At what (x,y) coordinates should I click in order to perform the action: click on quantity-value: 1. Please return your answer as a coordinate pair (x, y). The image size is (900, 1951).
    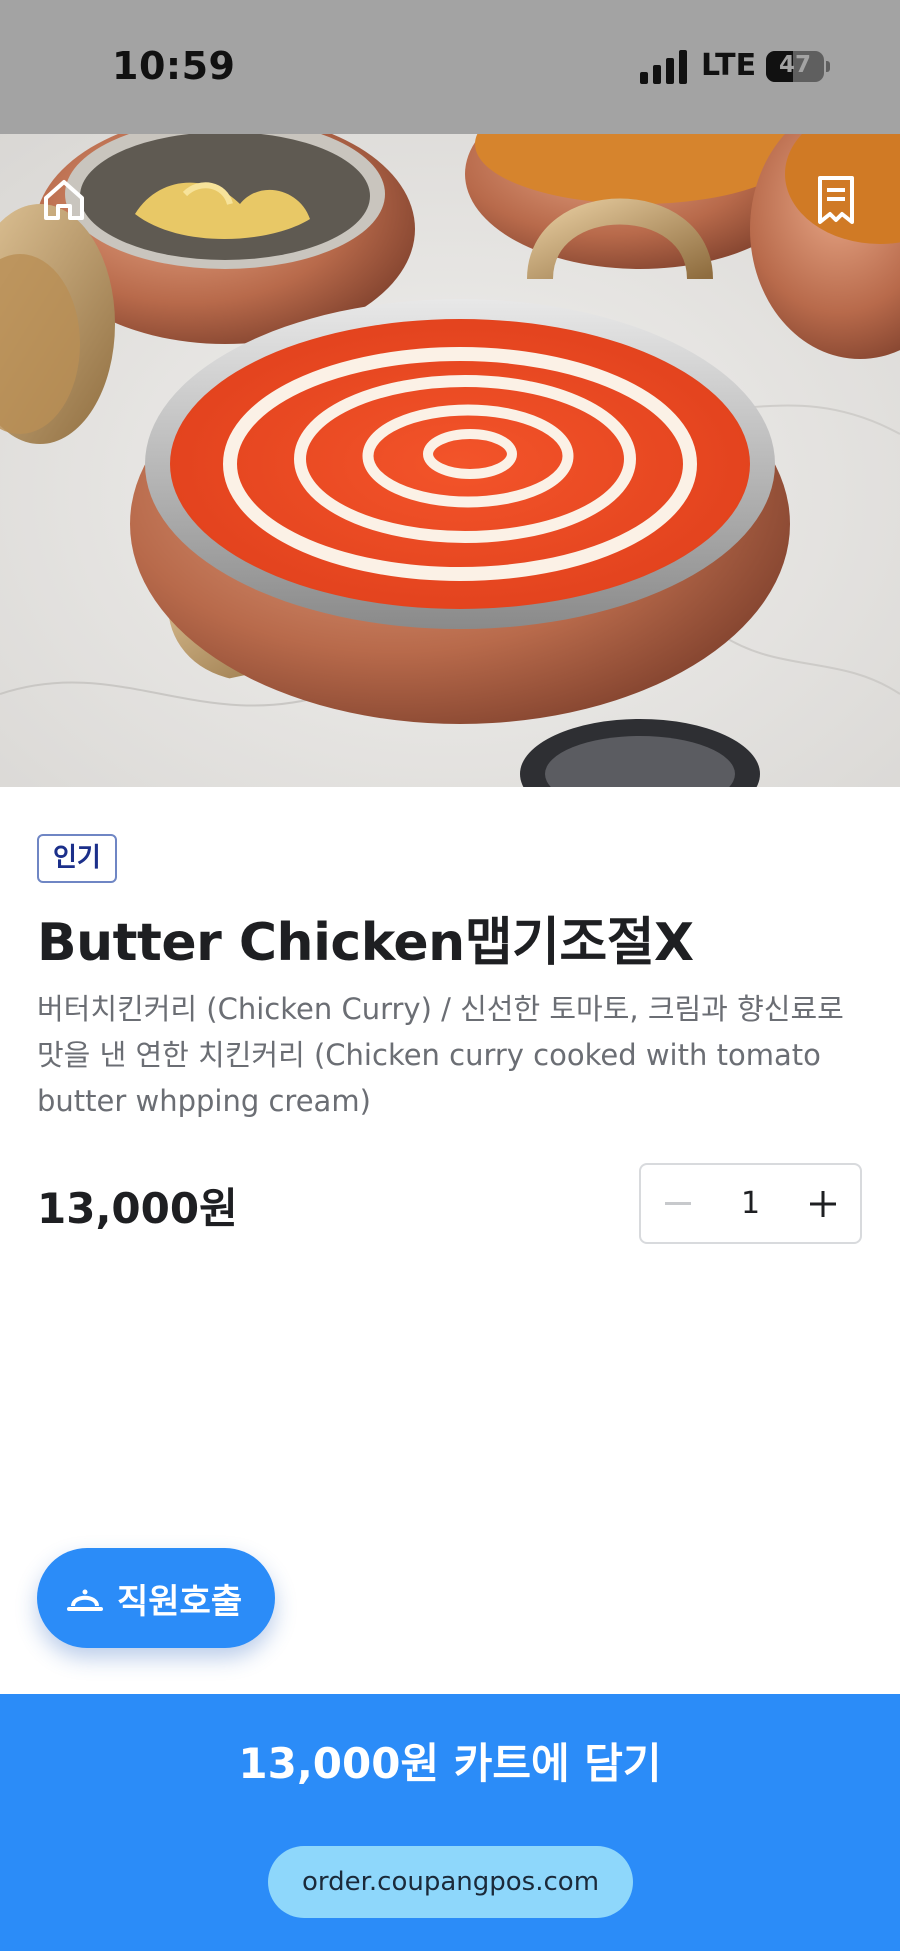
    Looking at the image, I should click on (750, 1203).